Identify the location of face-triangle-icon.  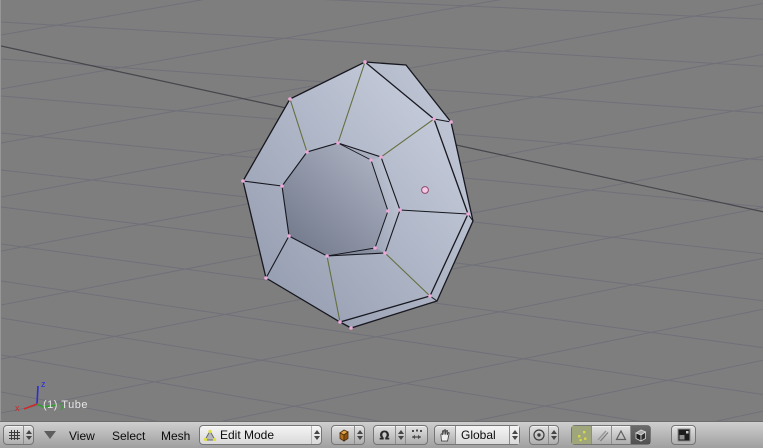
(621, 435).